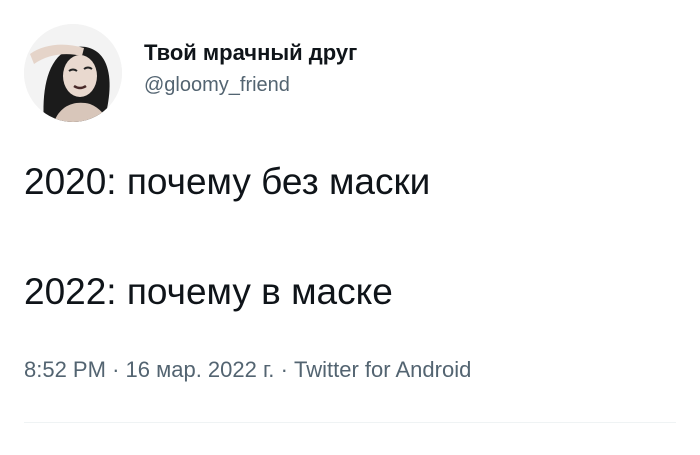 This screenshot has height=455, width=700. I want to click on divider, so click(350, 422).